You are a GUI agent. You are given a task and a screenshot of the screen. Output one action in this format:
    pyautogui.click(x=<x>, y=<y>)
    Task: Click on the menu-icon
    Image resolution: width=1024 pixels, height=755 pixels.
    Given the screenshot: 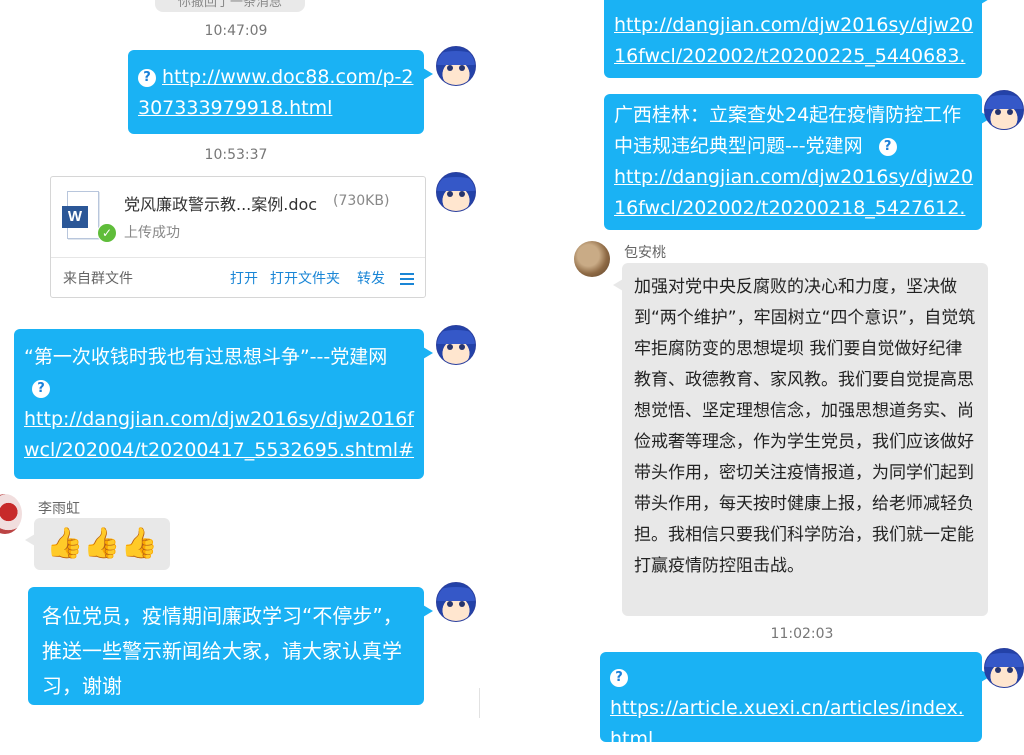 What is the action you would take?
    pyautogui.click(x=407, y=279)
    